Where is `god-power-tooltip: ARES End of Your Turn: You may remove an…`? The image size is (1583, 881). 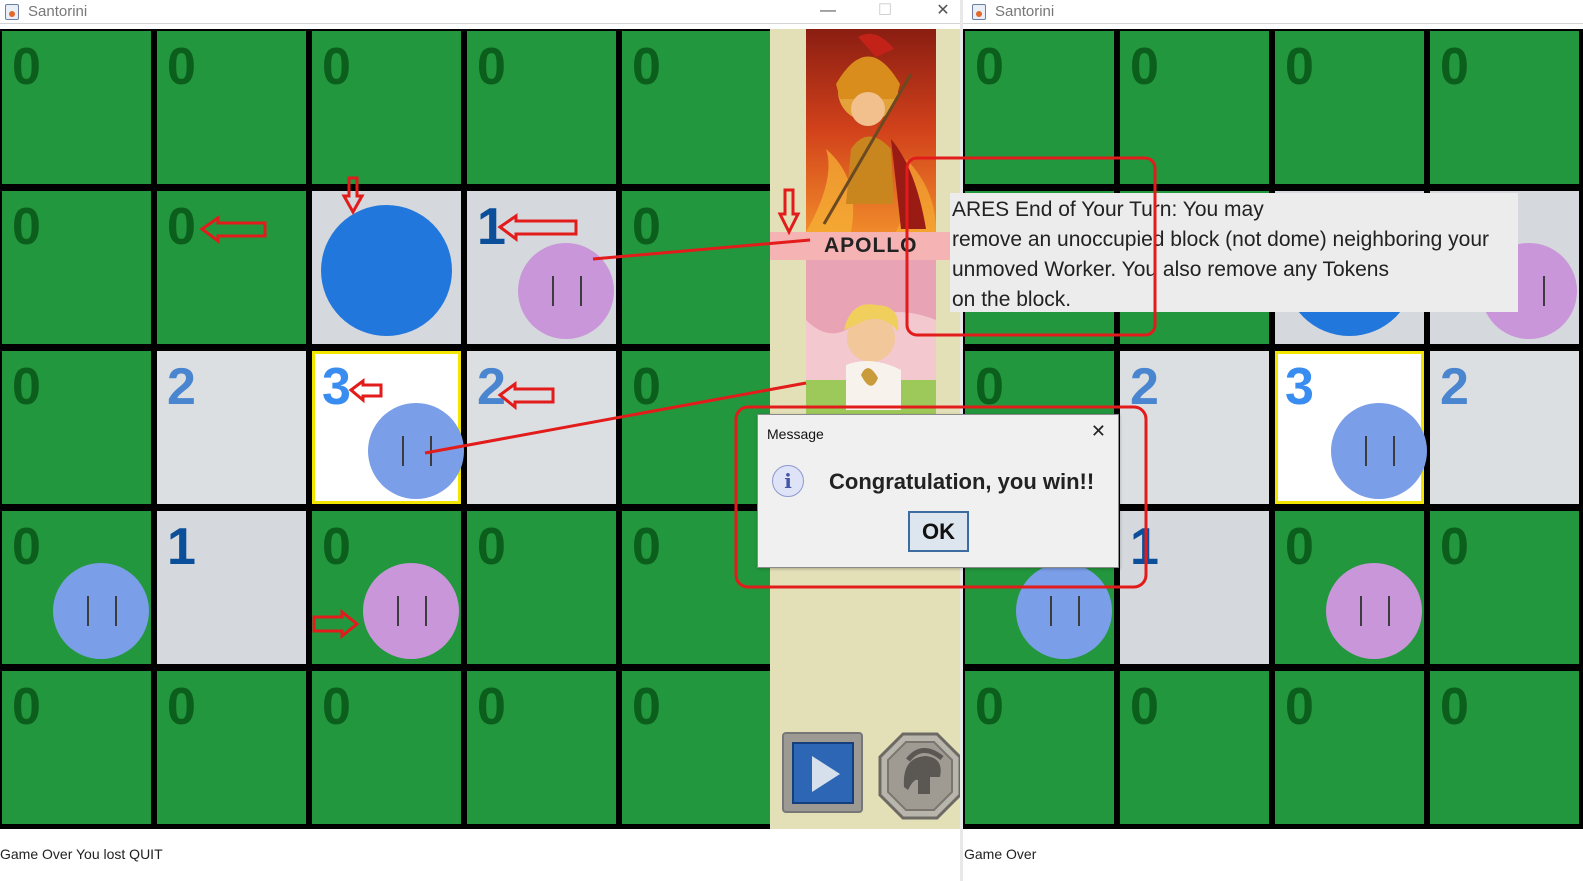 god-power-tooltip: ARES End of Your Turn: You may remove an… is located at coordinates (1234, 252).